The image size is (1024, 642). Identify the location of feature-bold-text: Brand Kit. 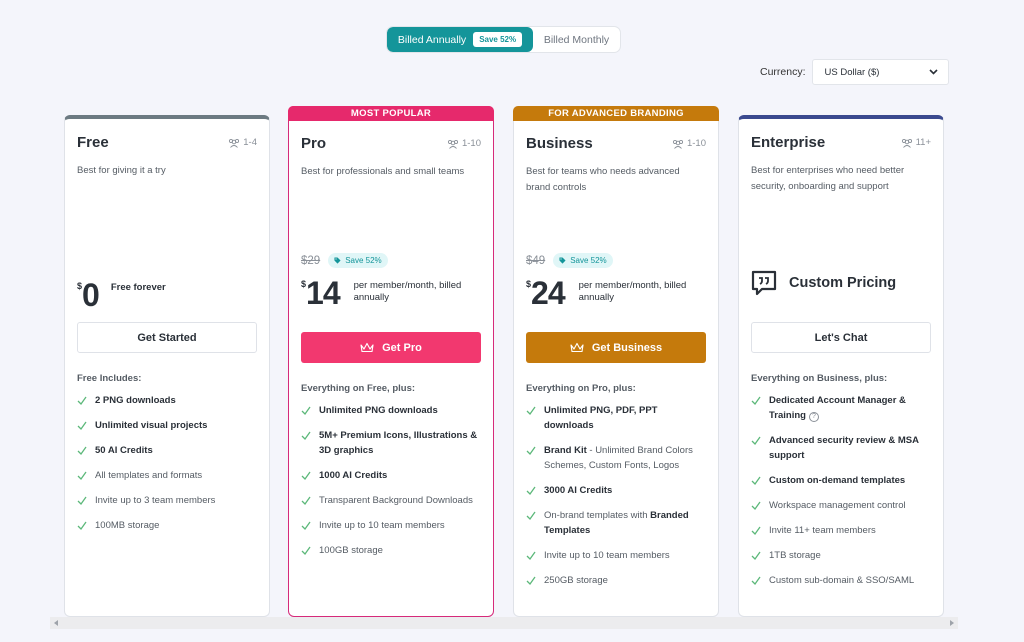
(565, 450).